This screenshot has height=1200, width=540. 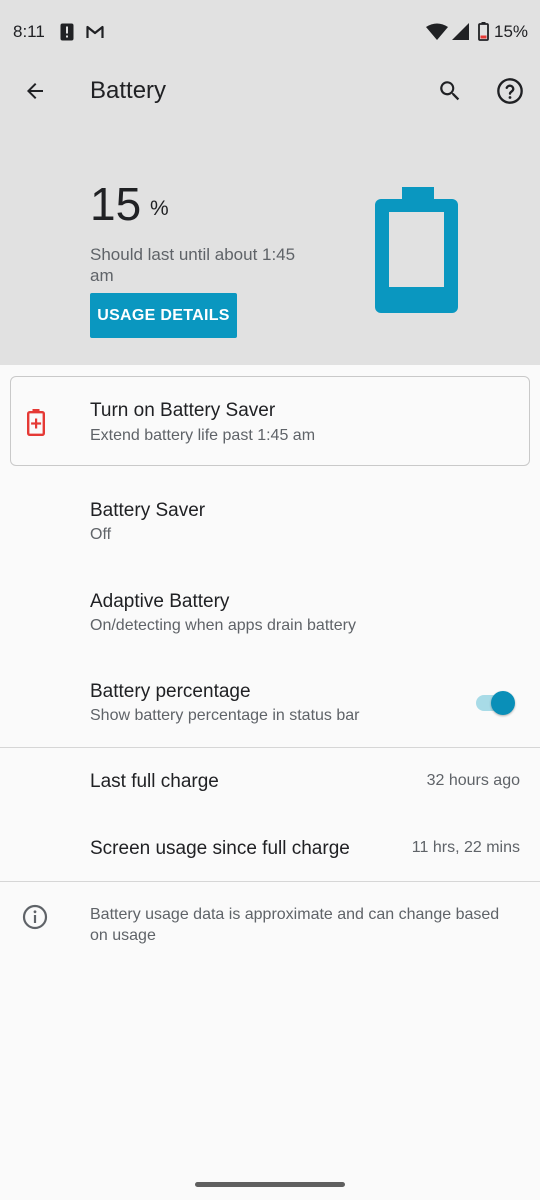 I want to click on signal-icon, so click(x=460, y=31).